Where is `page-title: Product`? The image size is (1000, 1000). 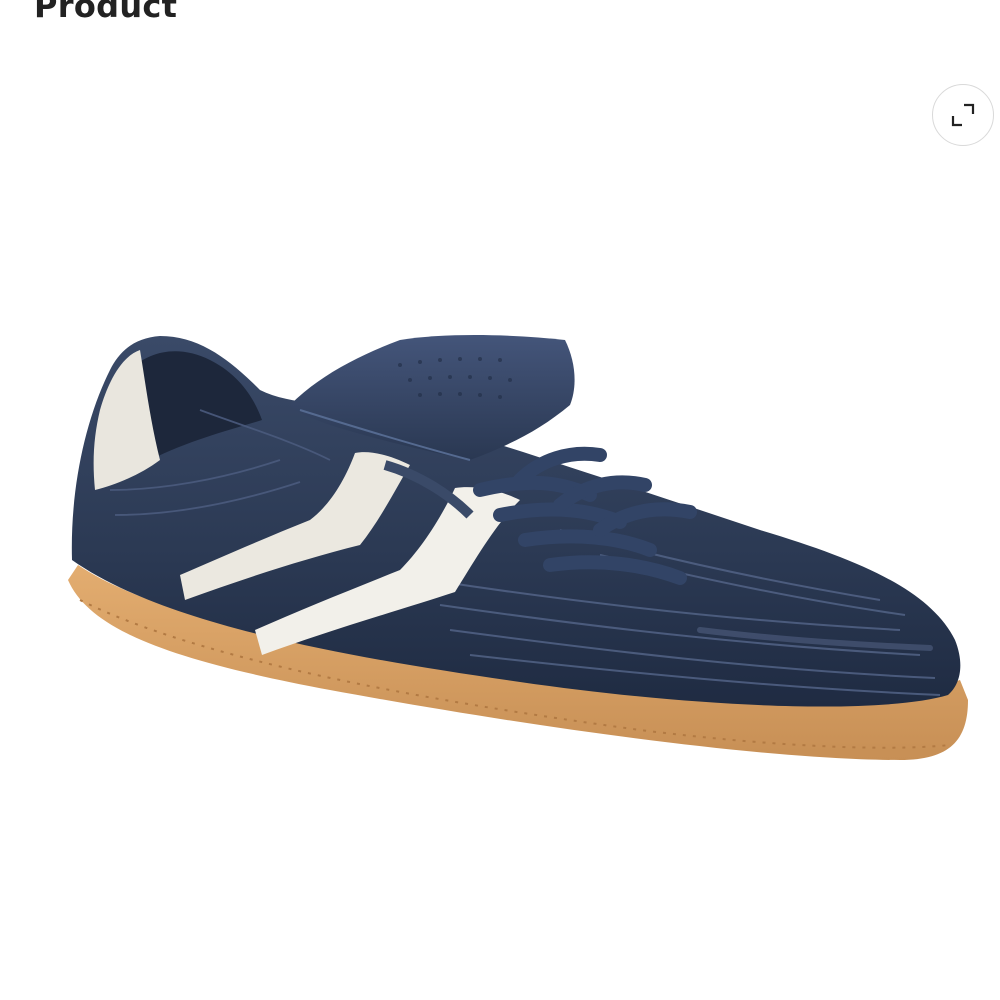
page-title: Product is located at coordinates (106, 12).